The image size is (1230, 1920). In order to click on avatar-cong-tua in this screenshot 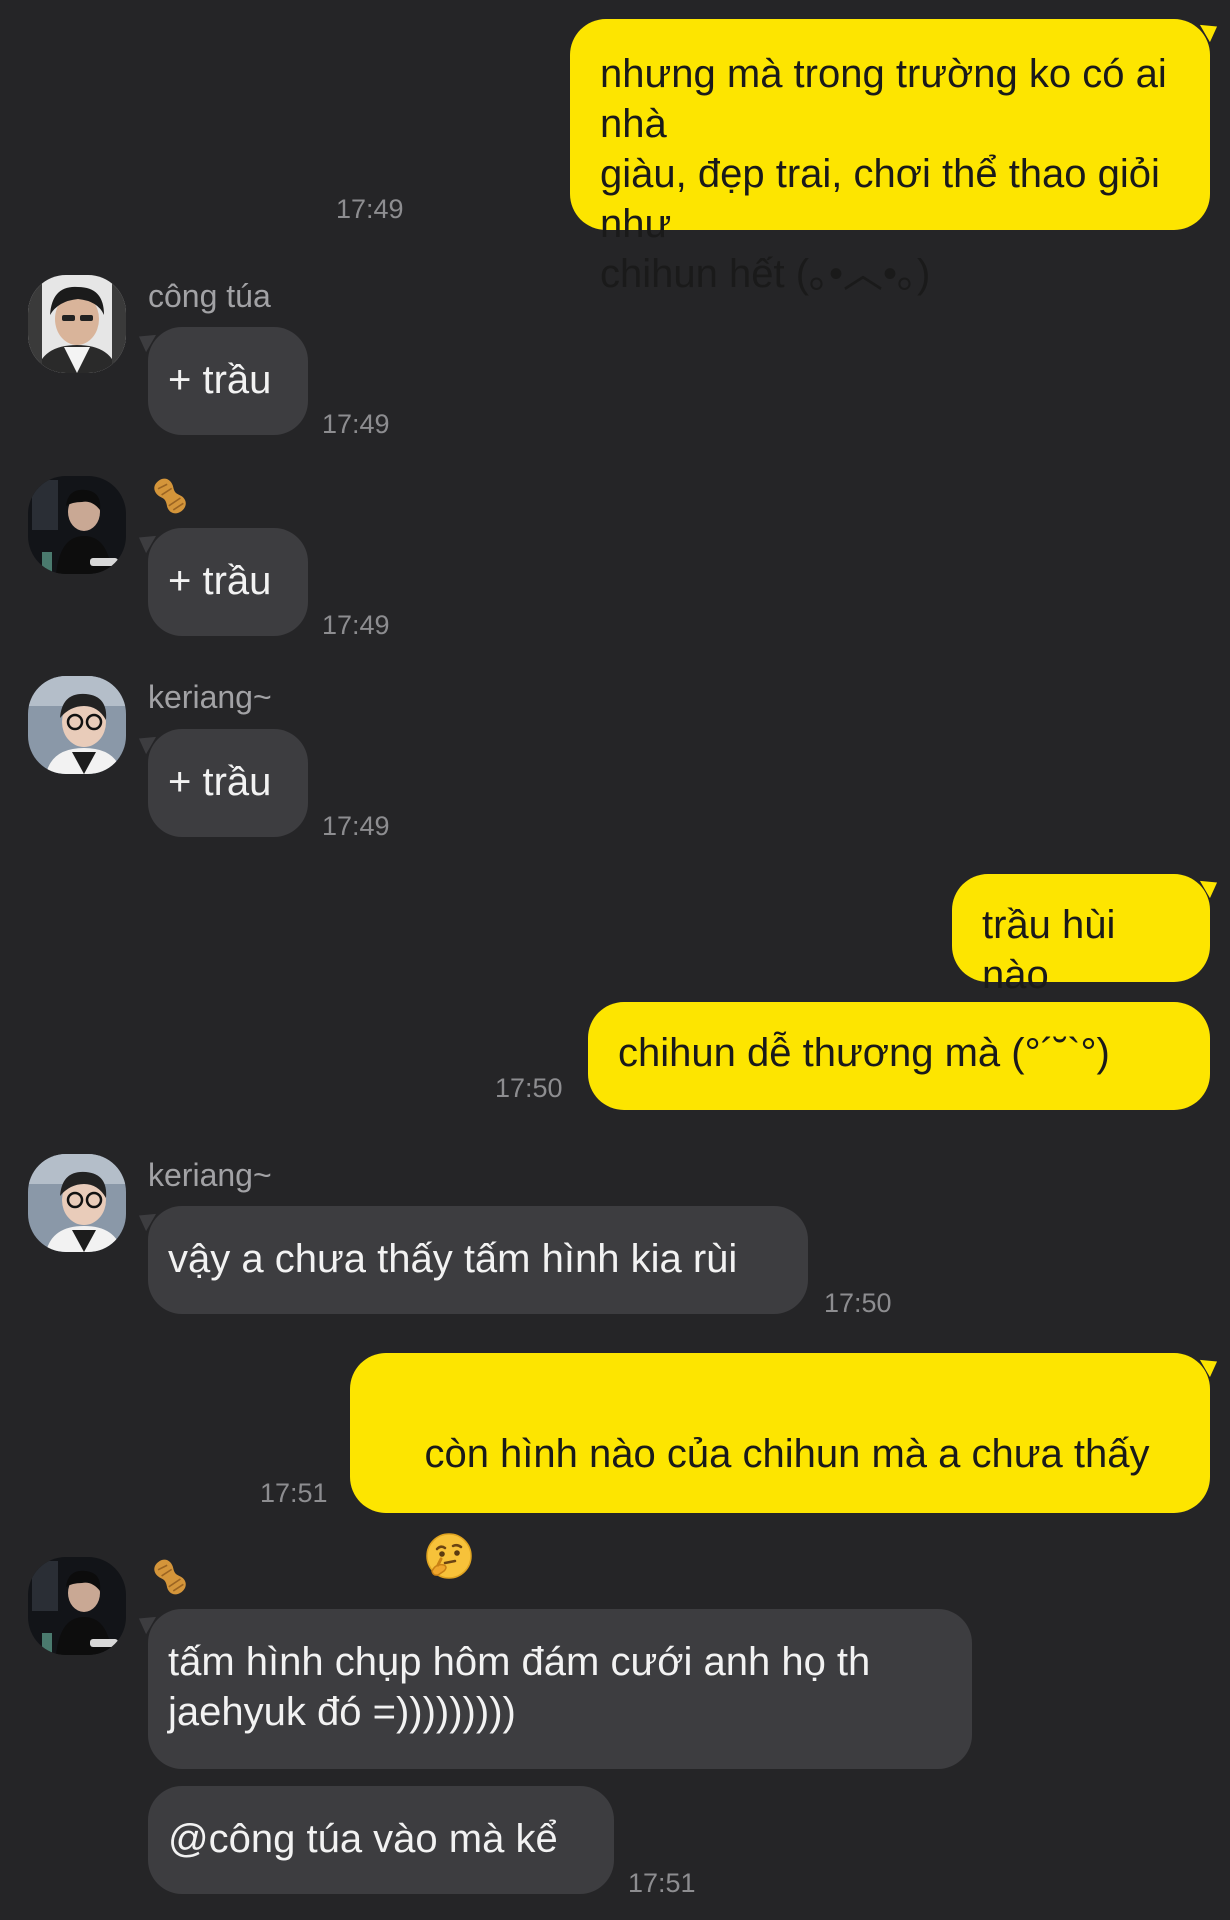, I will do `click(77, 324)`.